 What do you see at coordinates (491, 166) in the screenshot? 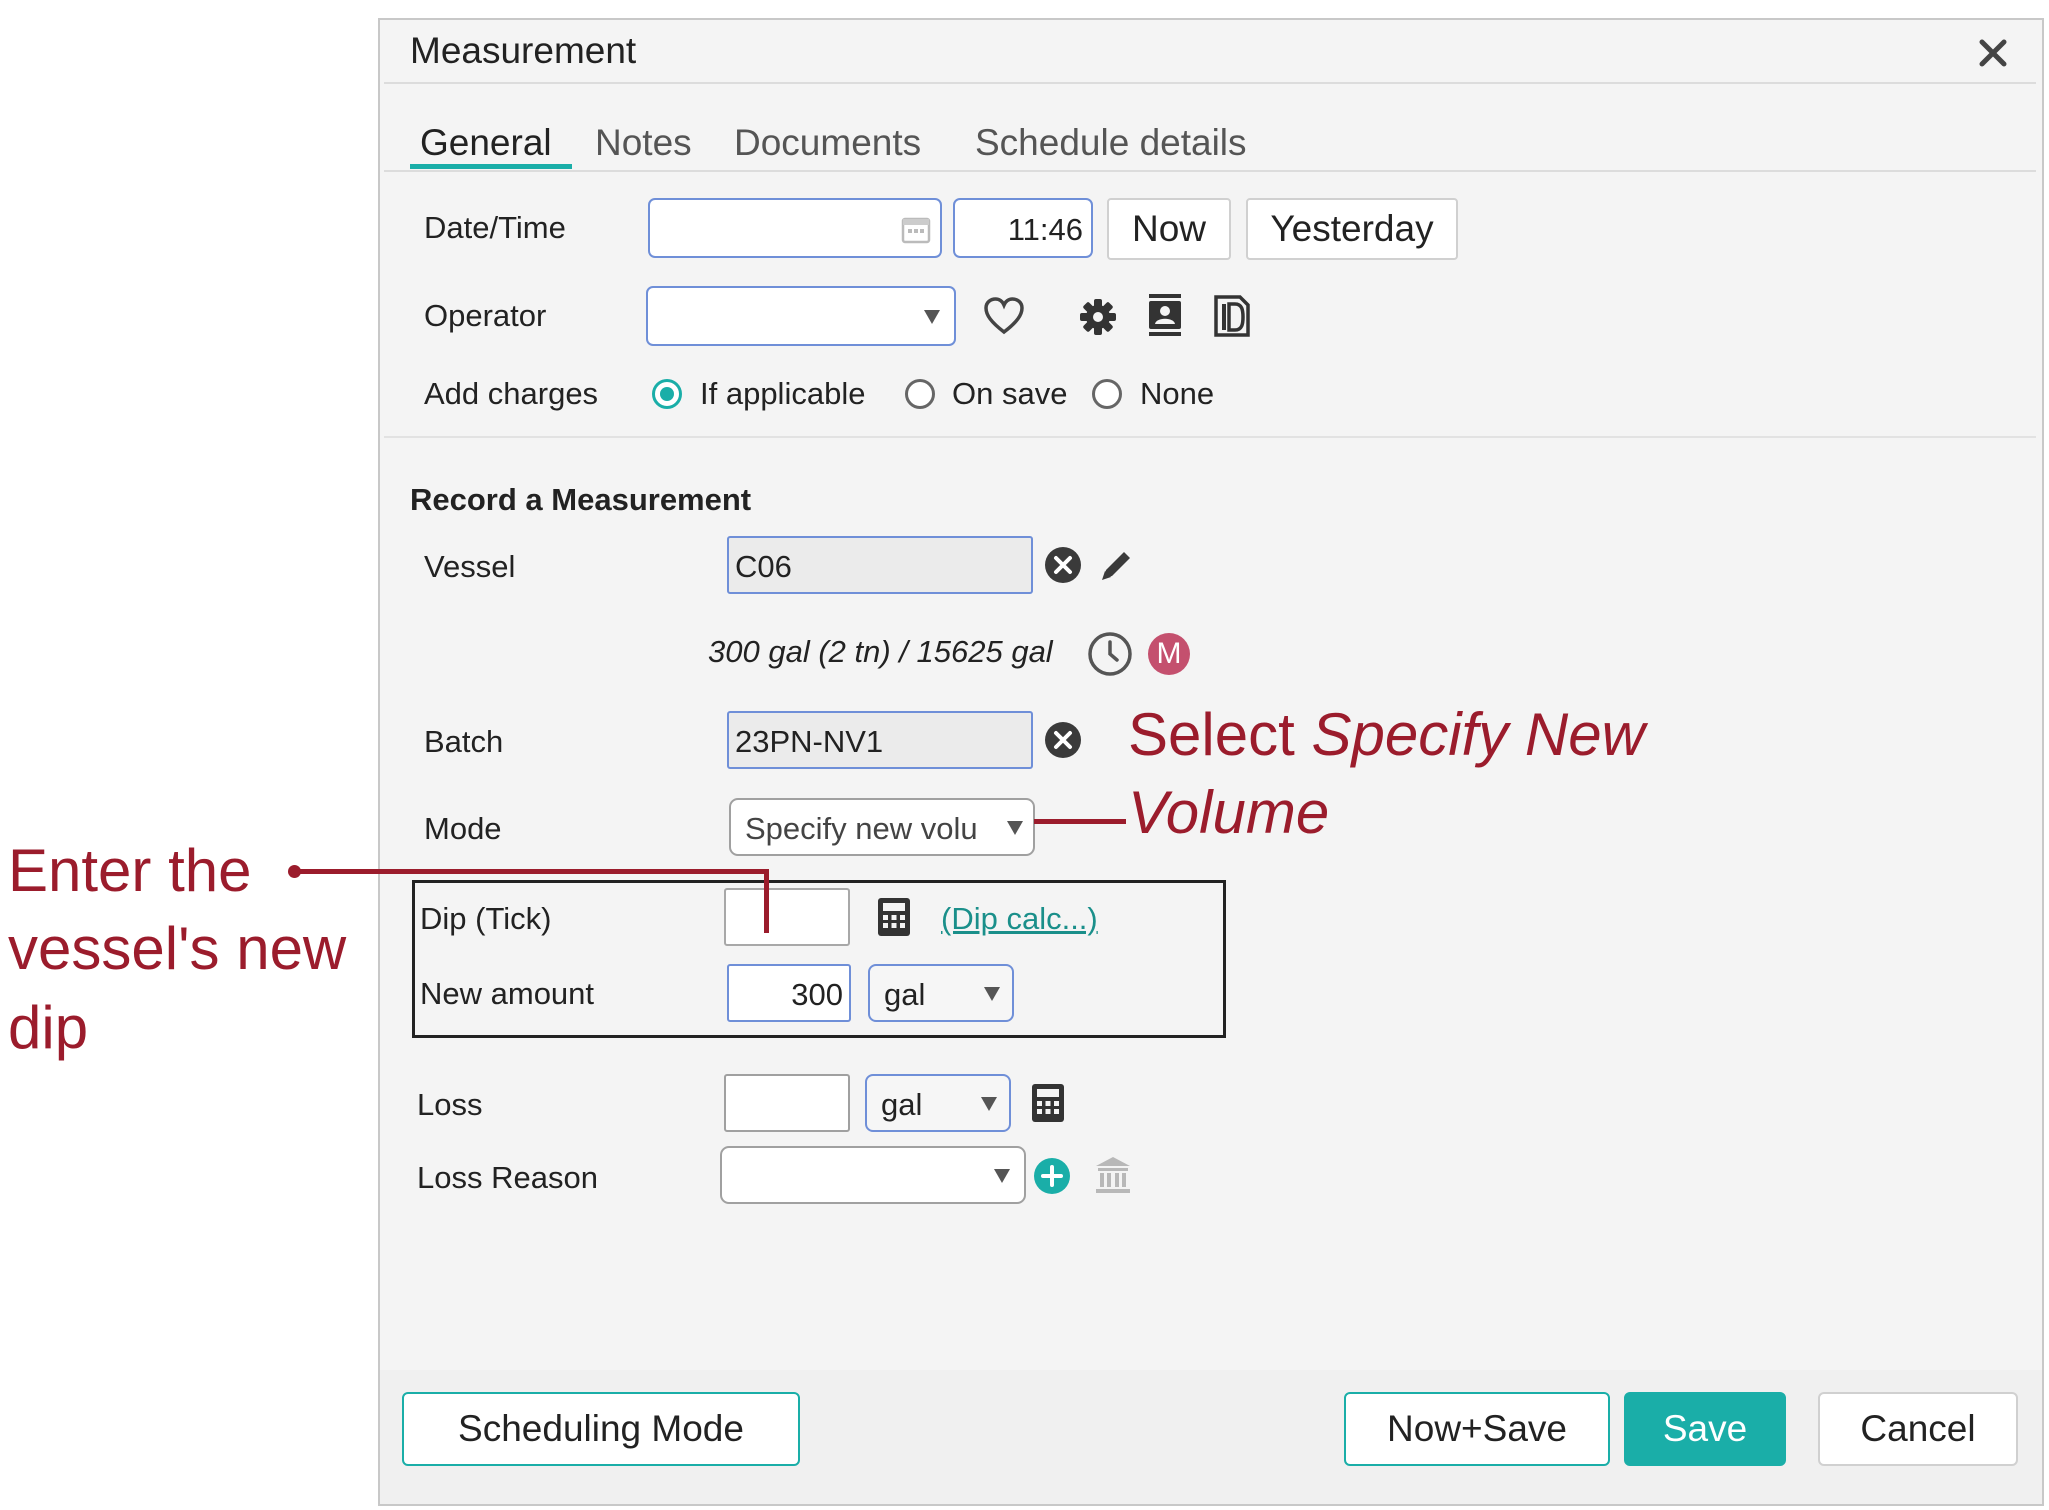
I see `active-tab-indicator` at bounding box center [491, 166].